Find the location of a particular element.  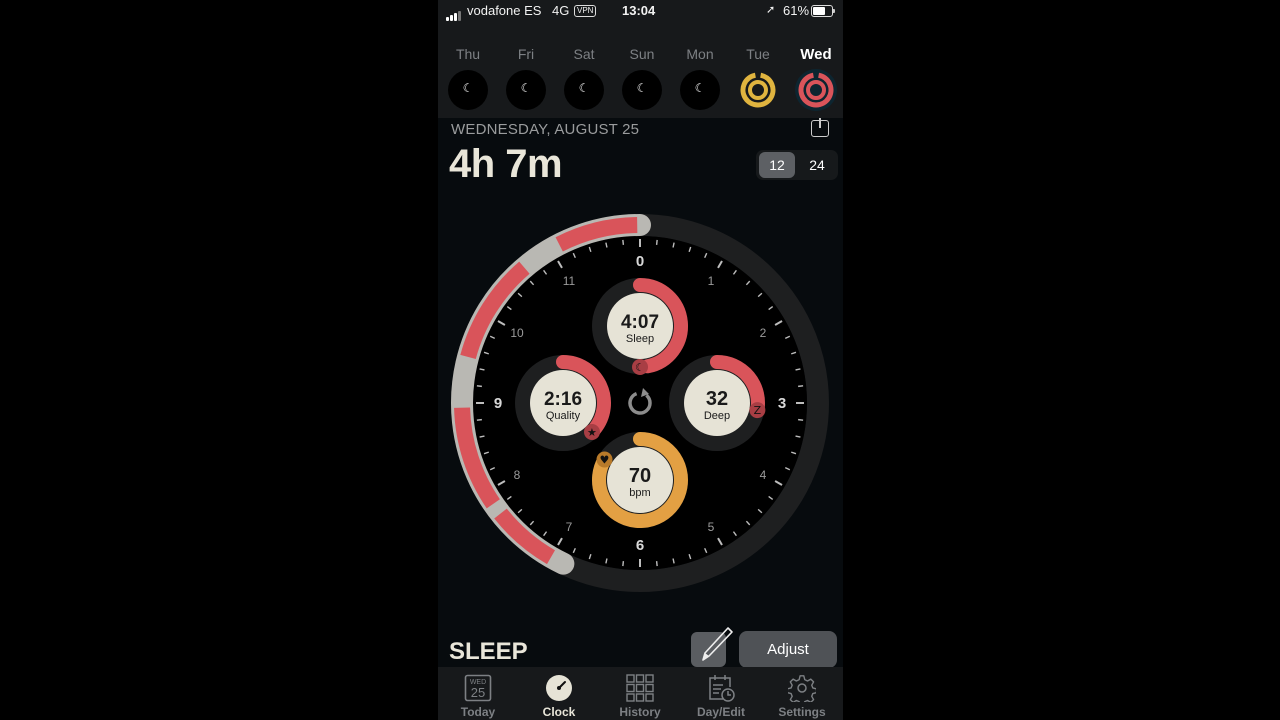

day-thu: Thu ☾ is located at coordinates (468, 78).